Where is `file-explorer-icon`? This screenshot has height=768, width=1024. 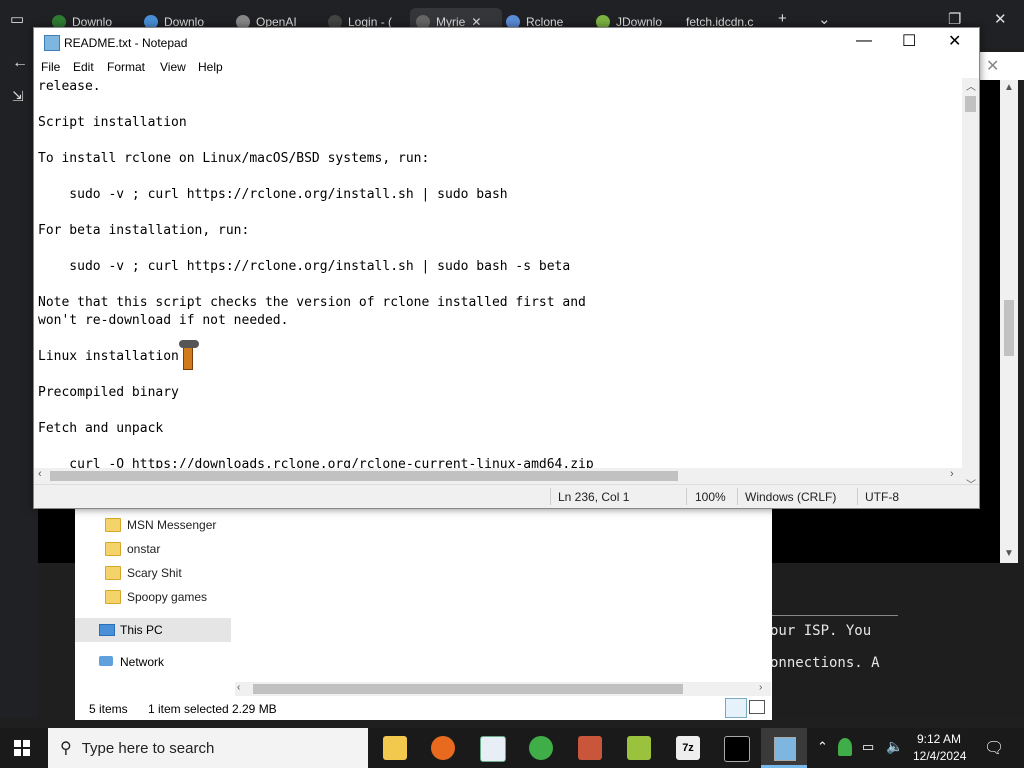
file-explorer-icon is located at coordinates (395, 748).